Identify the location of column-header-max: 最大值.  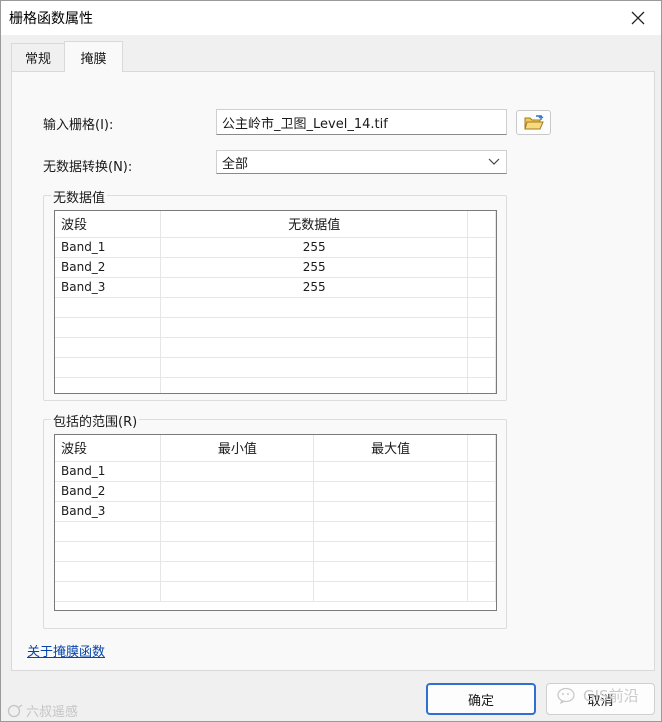
(391, 448).